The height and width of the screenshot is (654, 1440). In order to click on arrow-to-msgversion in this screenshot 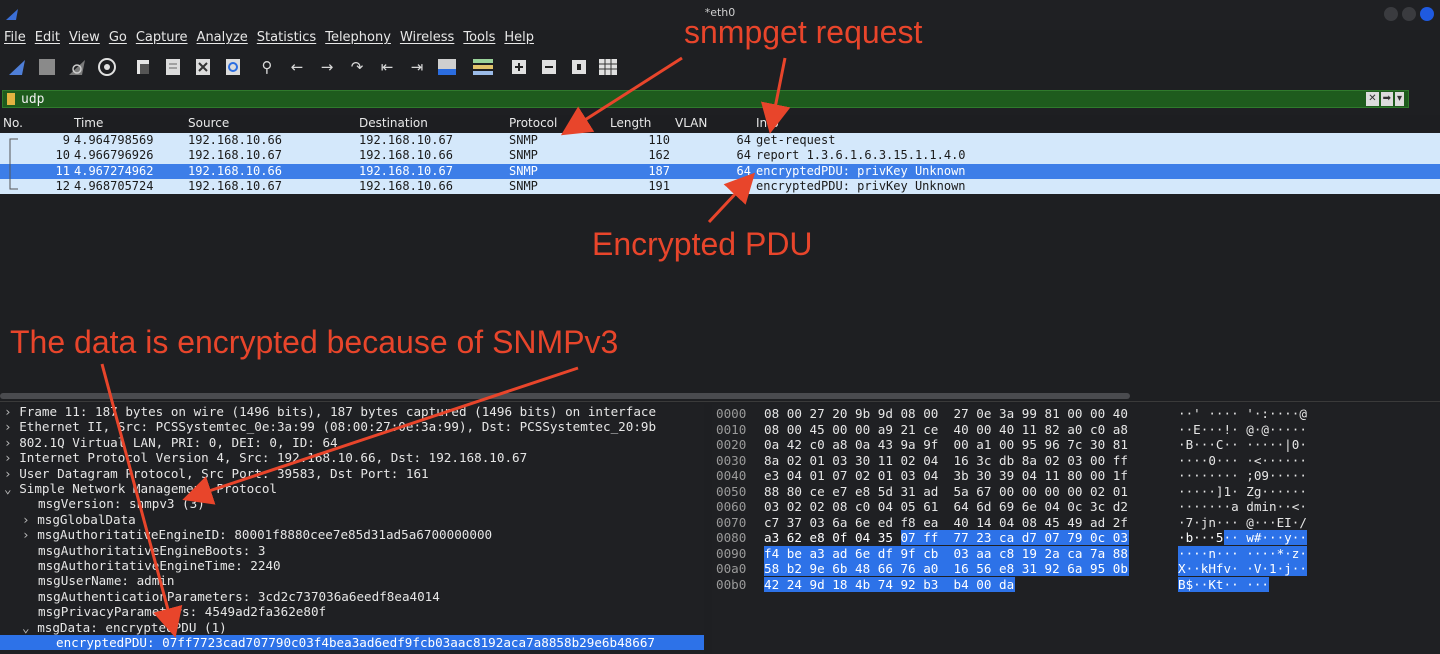, I will do `click(380, 435)`.